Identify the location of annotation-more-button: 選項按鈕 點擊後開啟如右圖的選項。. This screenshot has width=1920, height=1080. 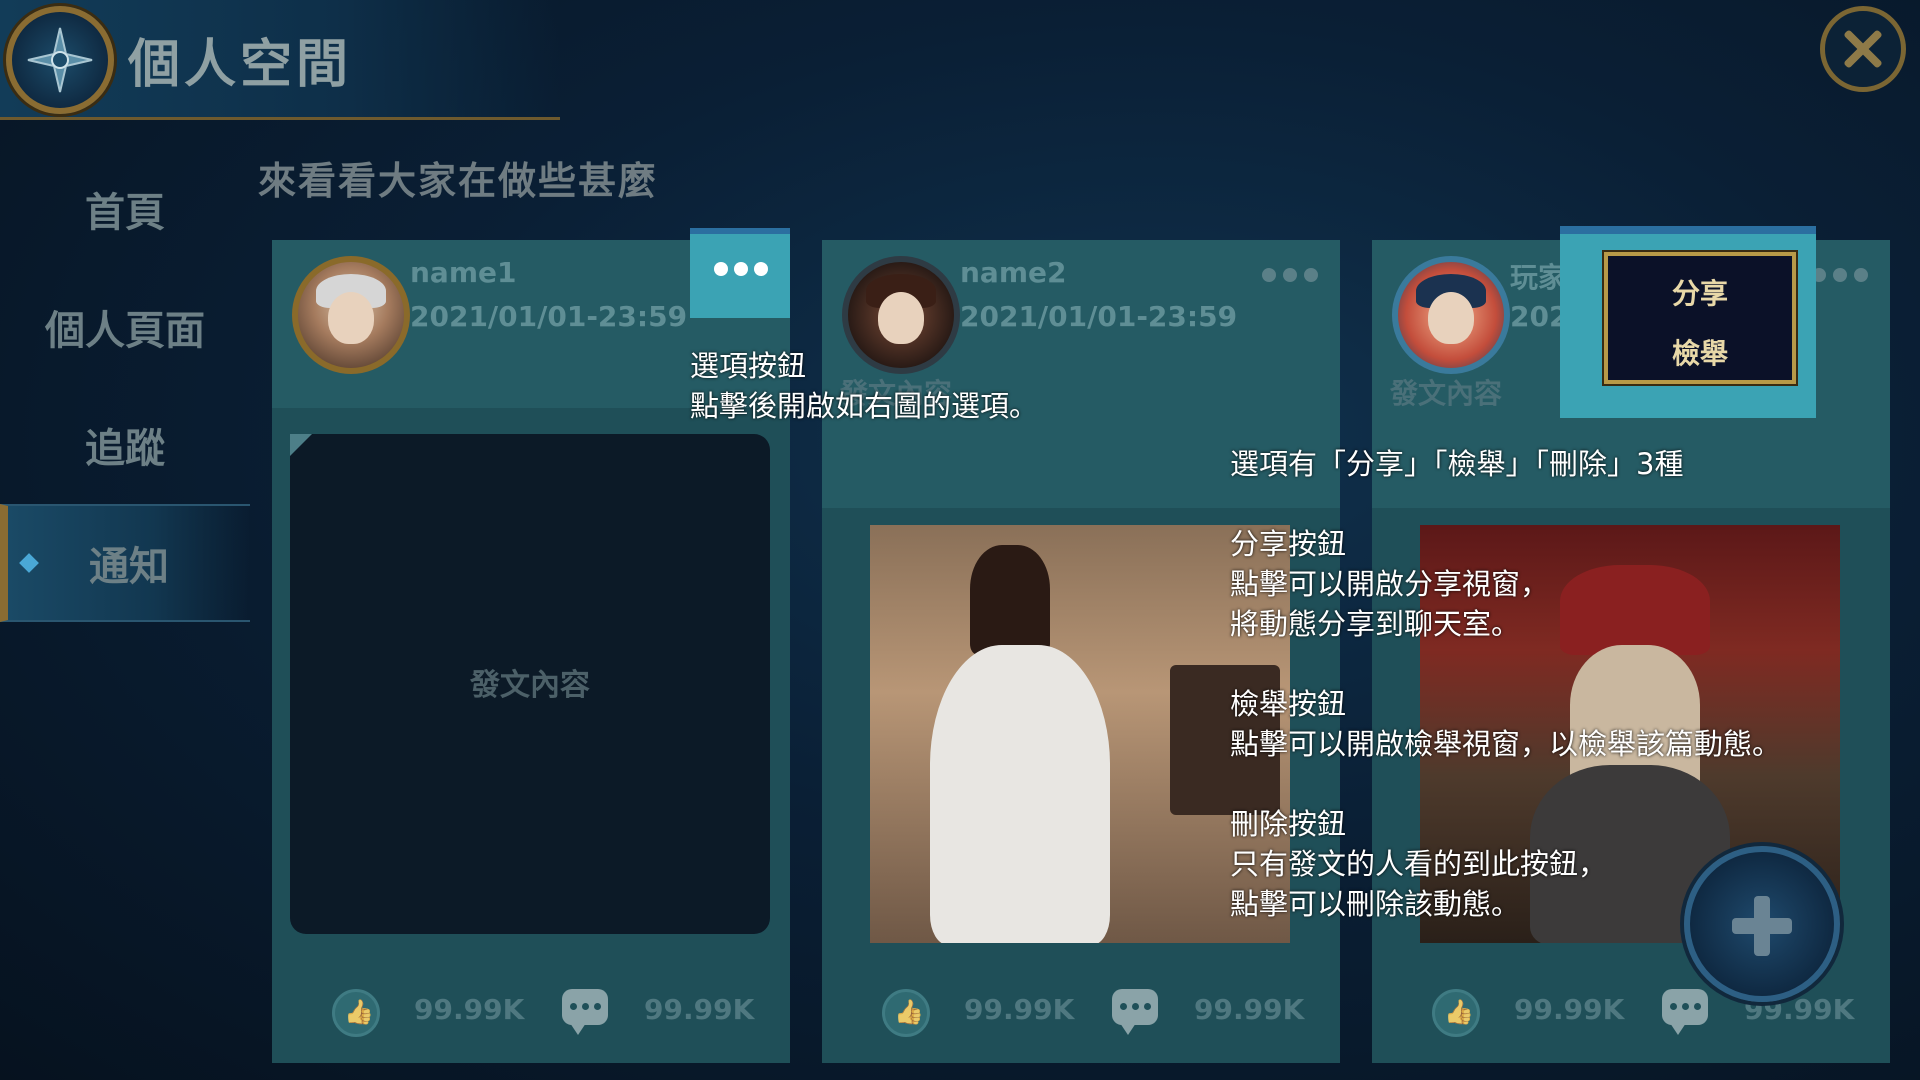
(864, 386).